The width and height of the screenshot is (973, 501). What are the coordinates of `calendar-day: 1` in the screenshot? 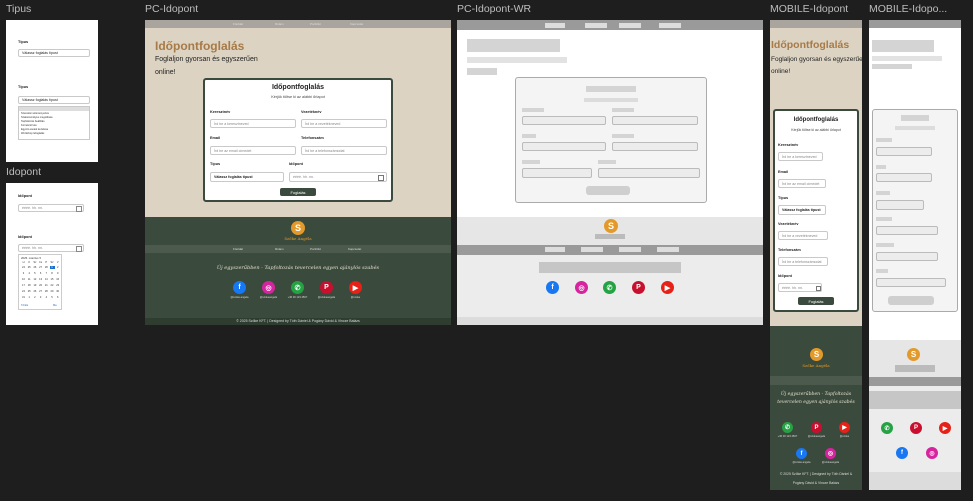 It's located at (29, 297).